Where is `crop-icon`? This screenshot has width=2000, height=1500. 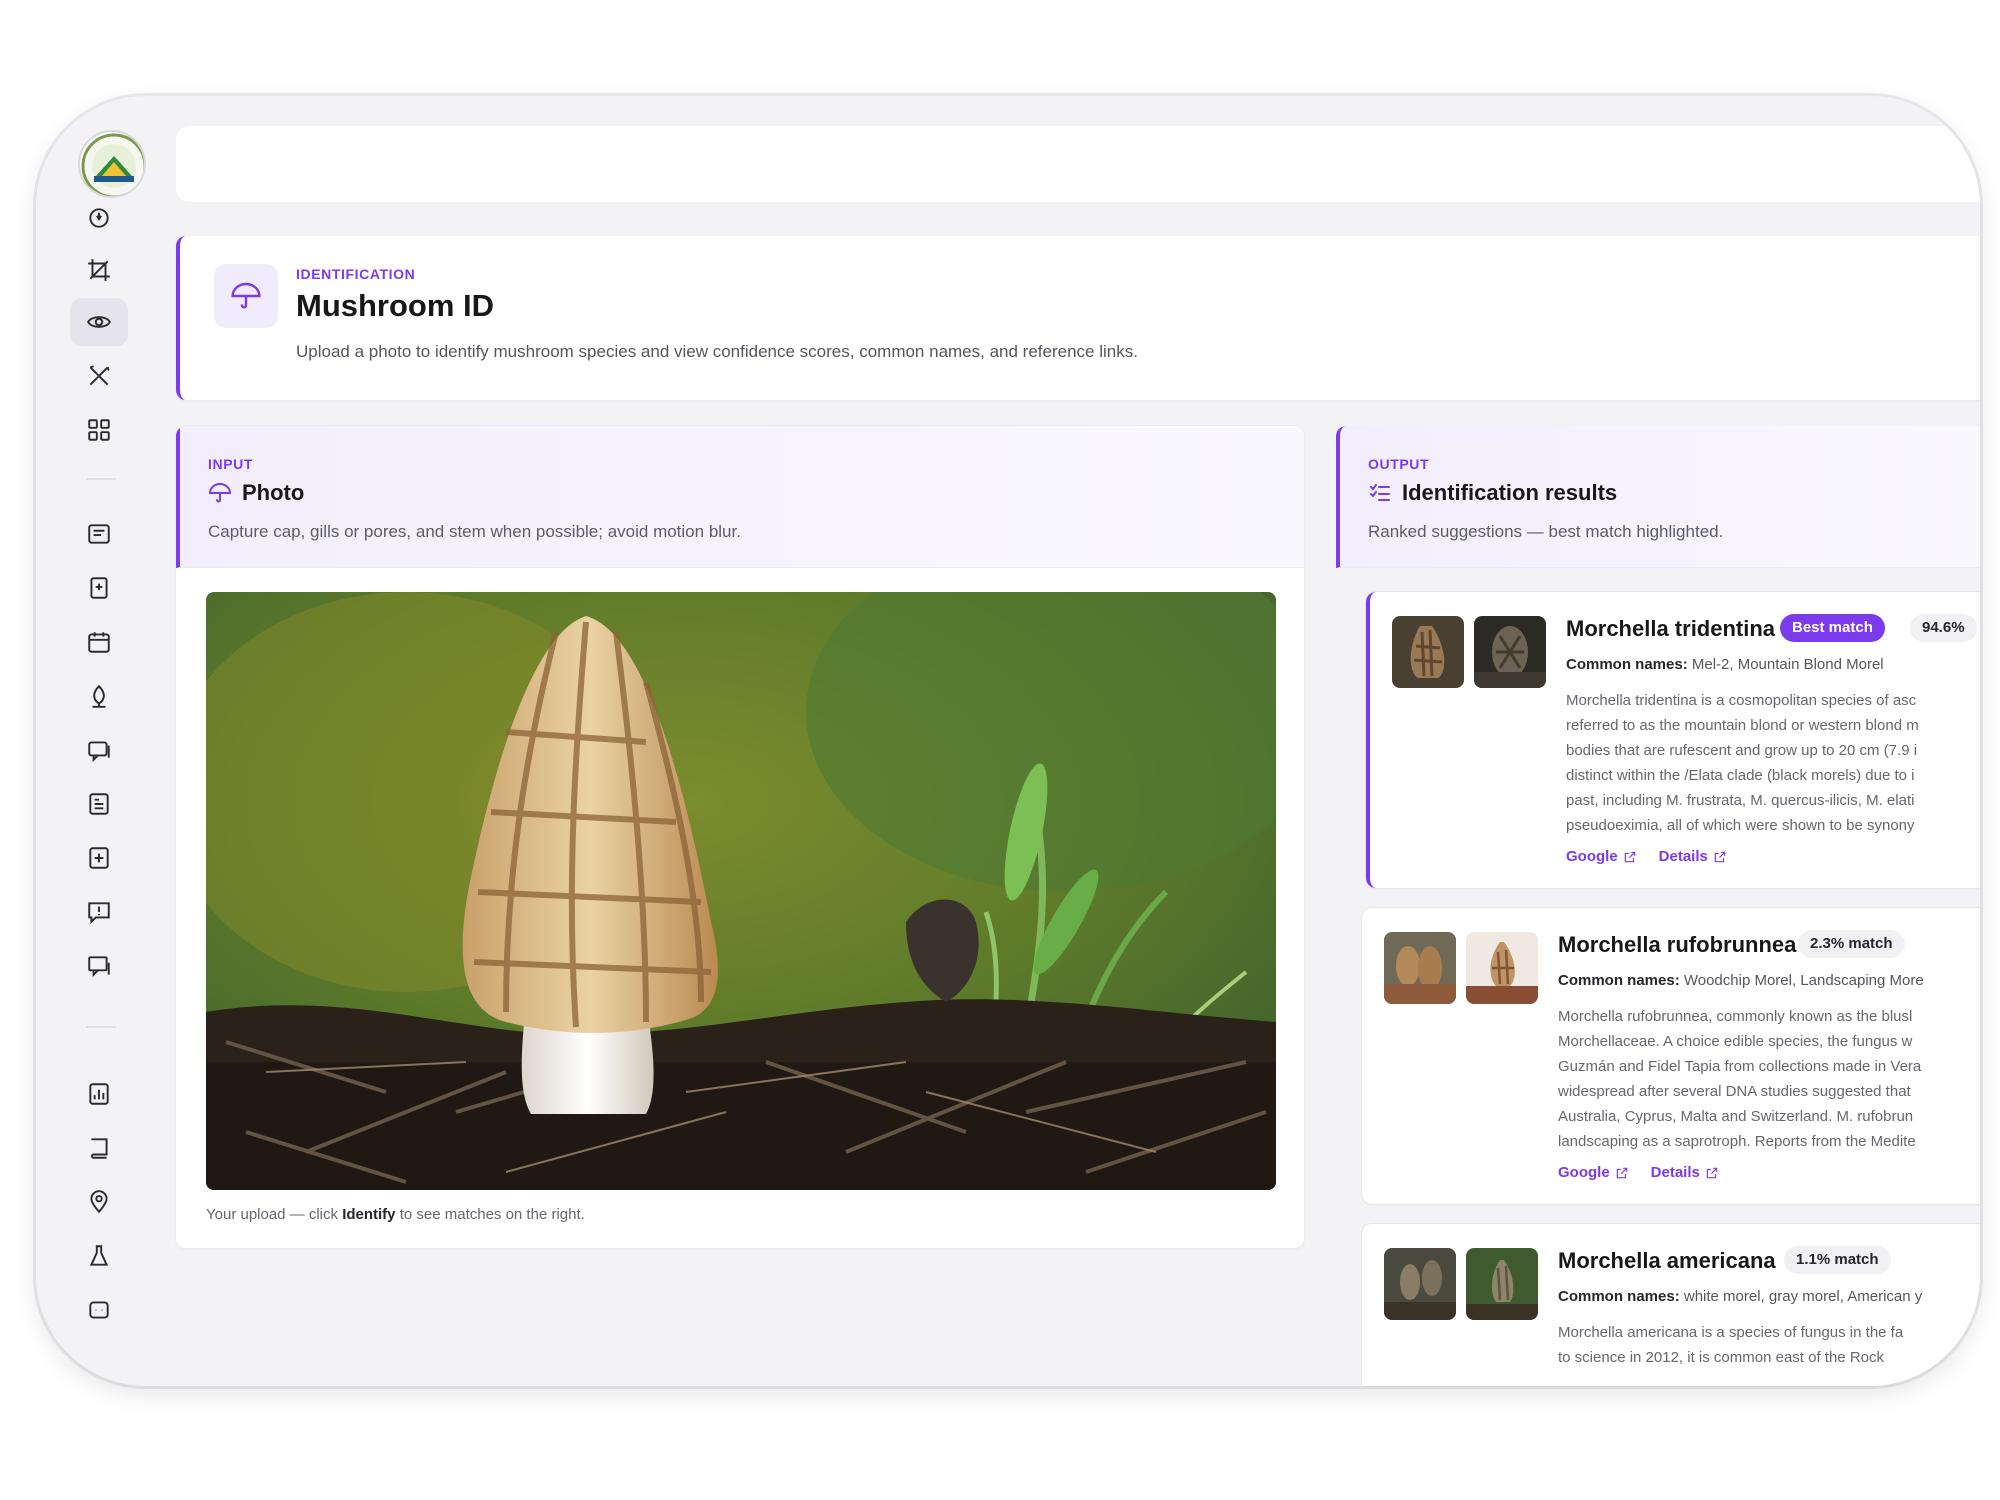
crop-icon is located at coordinates (99, 270).